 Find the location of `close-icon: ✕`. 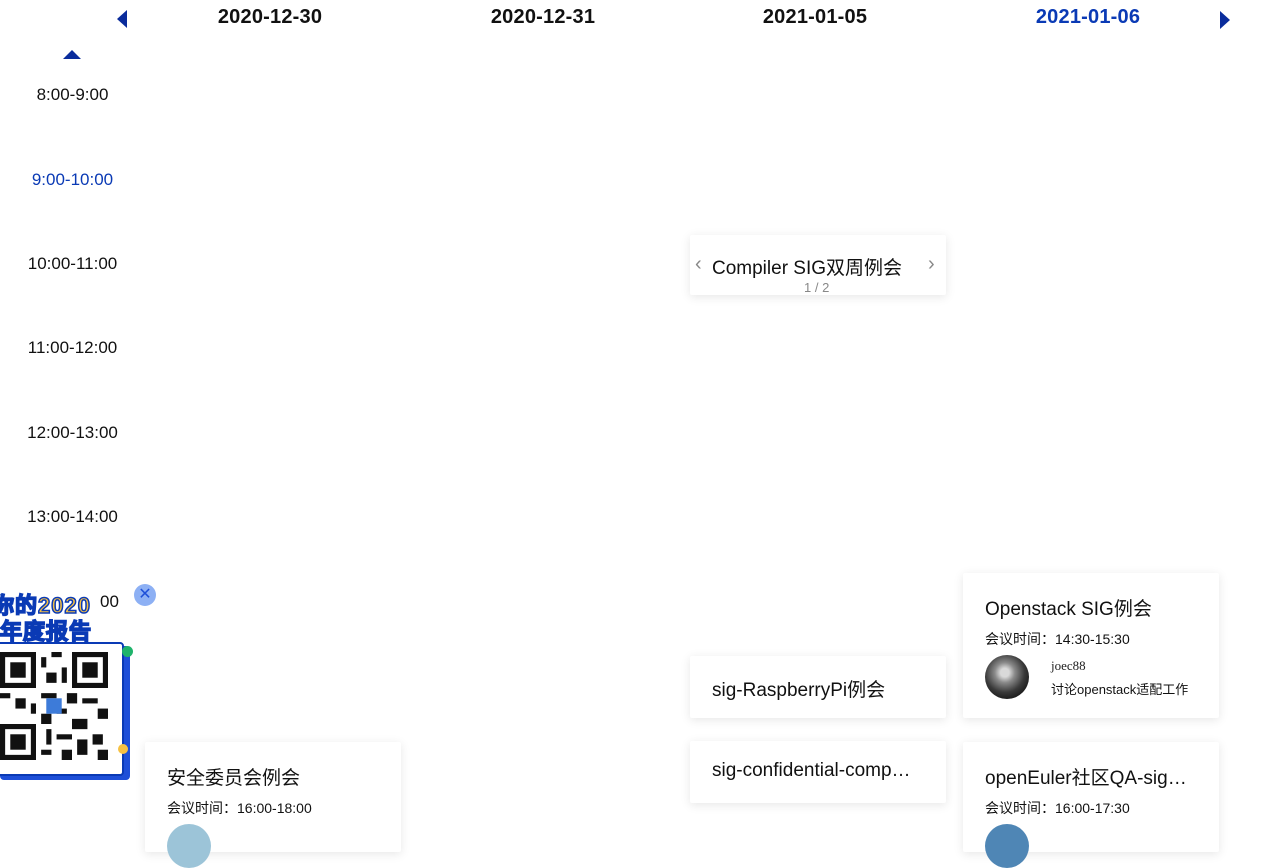

close-icon: ✕ is located at coordinates (145, 595).